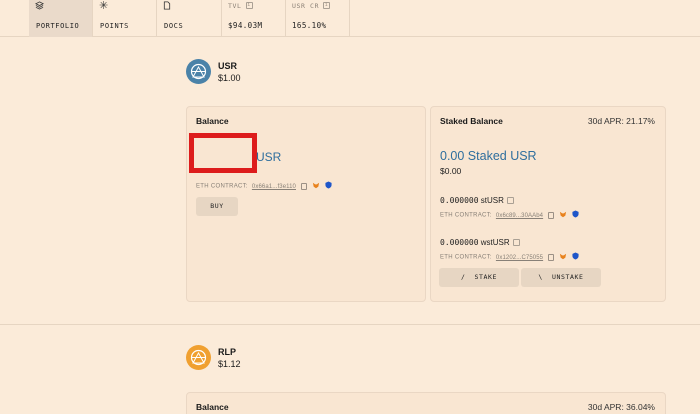  What do you see at coordinates (621, 121) in the screenshot?
I see `apr-label: 30d APR: 21.17%` at bounding box center [621, 121].